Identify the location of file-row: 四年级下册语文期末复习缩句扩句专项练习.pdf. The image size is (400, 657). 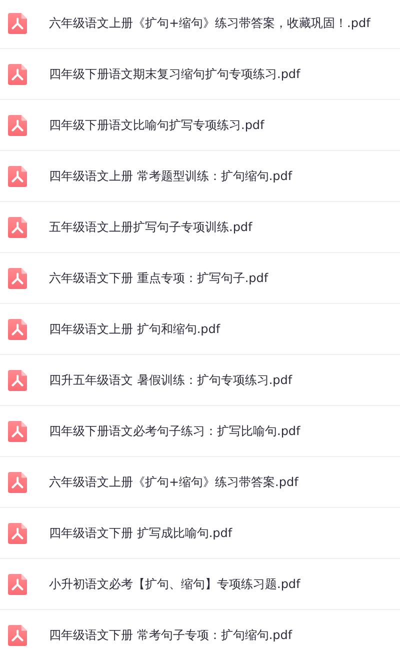
(200, 74).